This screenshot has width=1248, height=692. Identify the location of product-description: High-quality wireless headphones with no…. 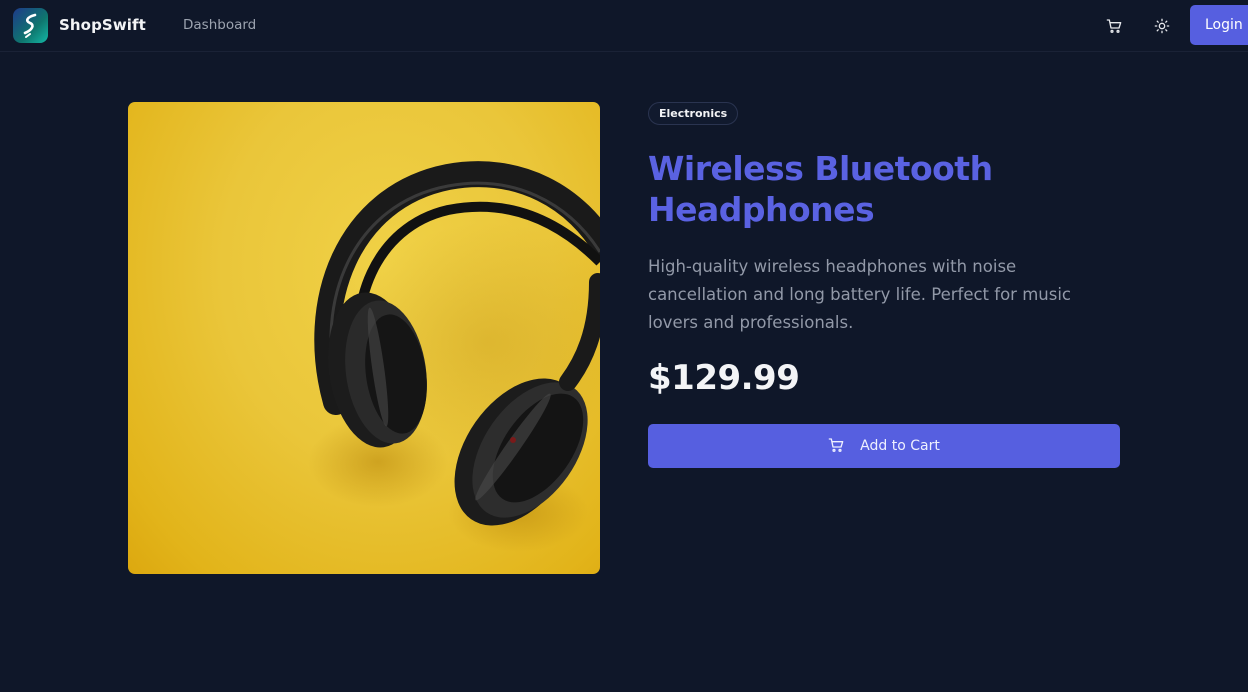
(859, 294).